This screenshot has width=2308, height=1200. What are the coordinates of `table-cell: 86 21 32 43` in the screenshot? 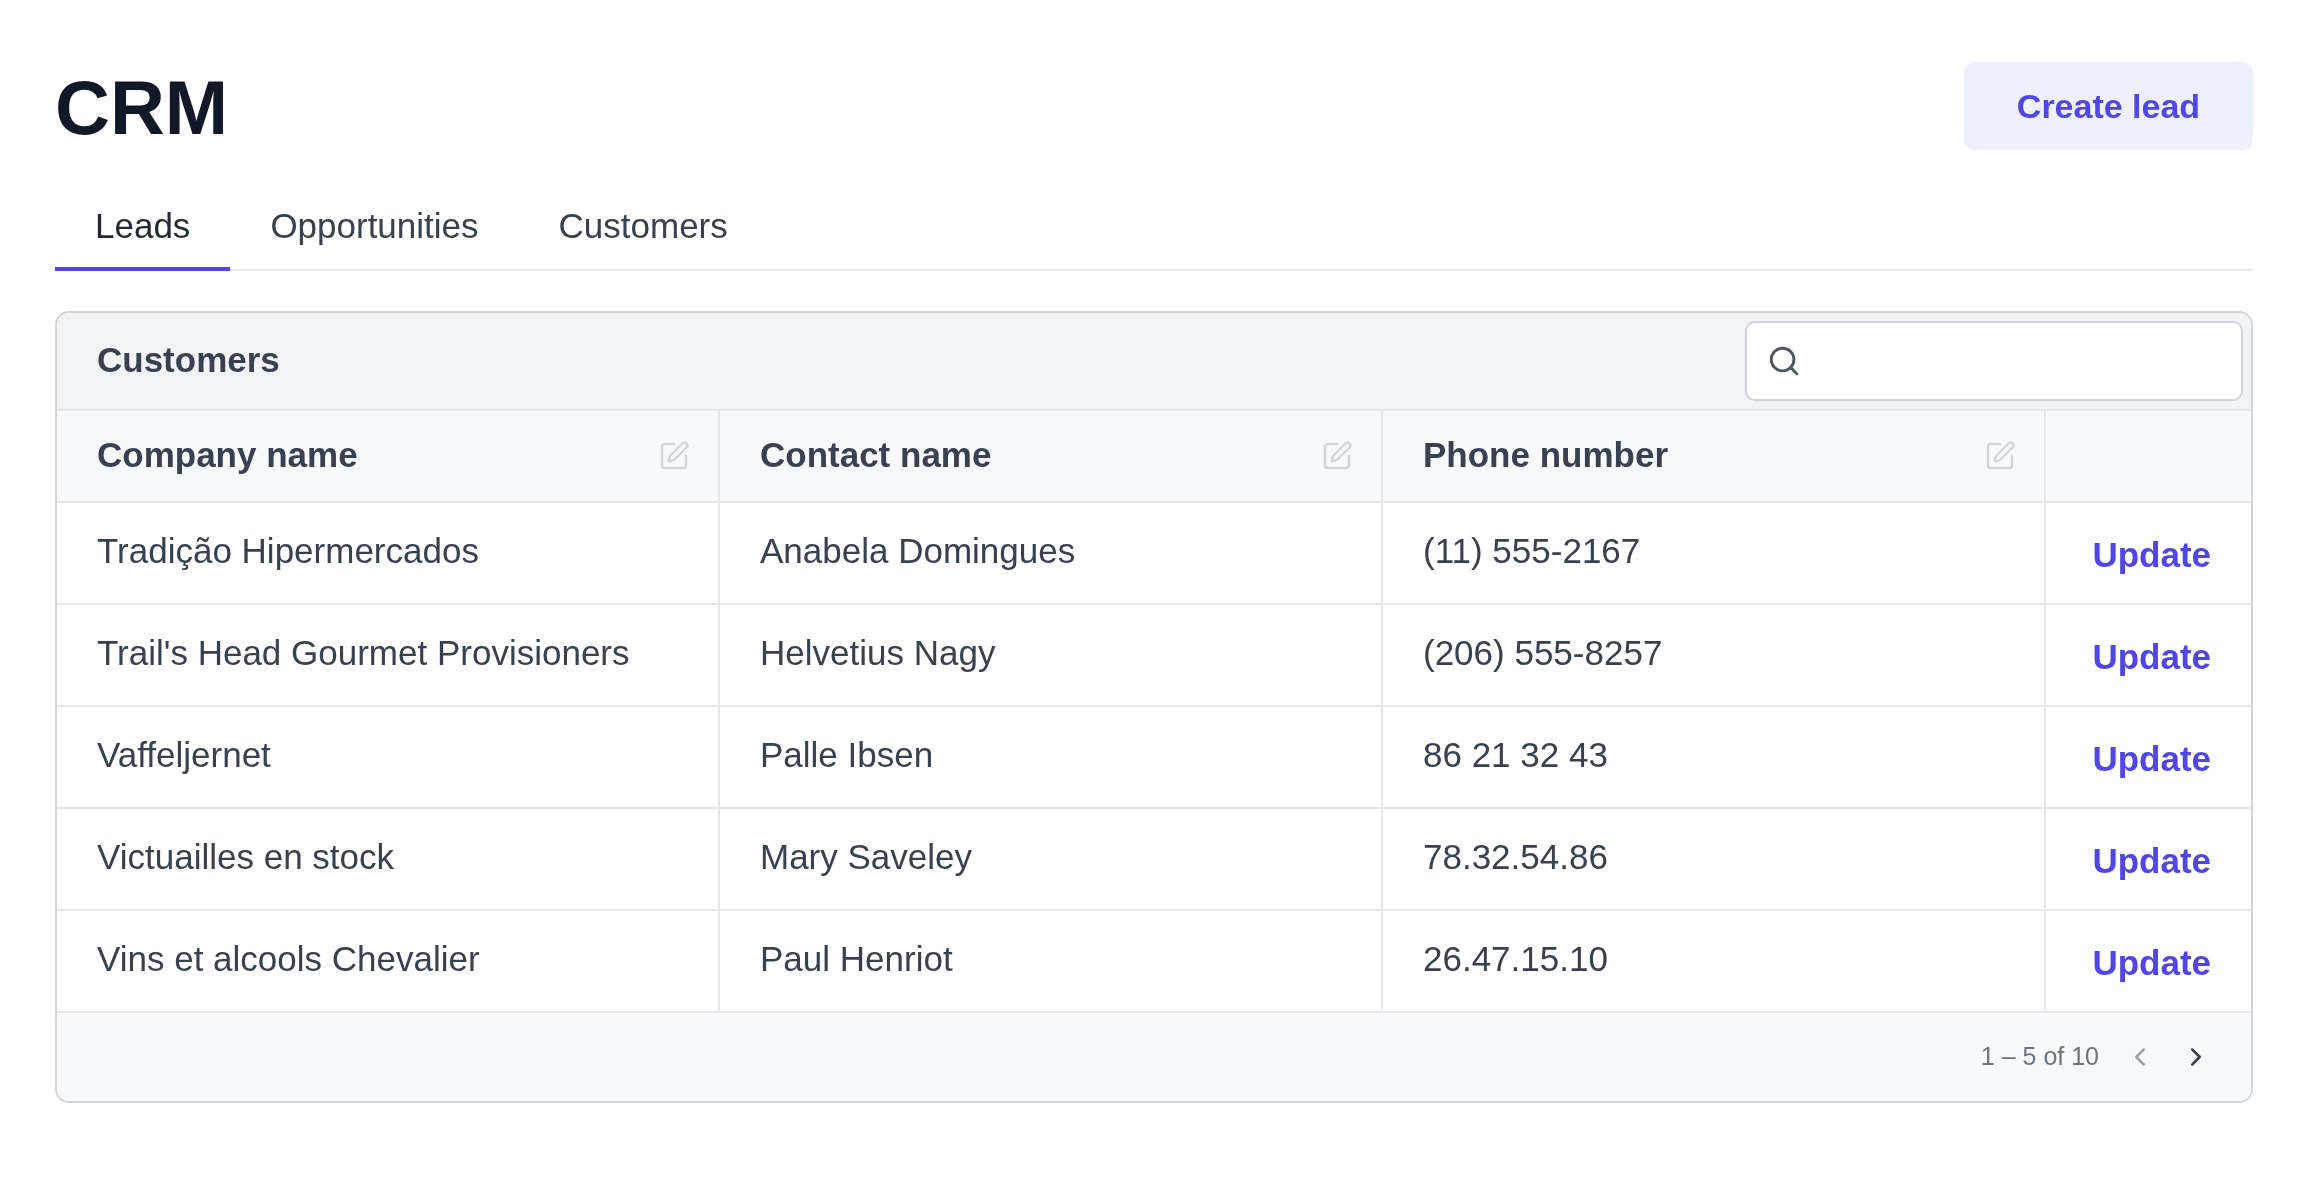 It's located at (1714, 757).